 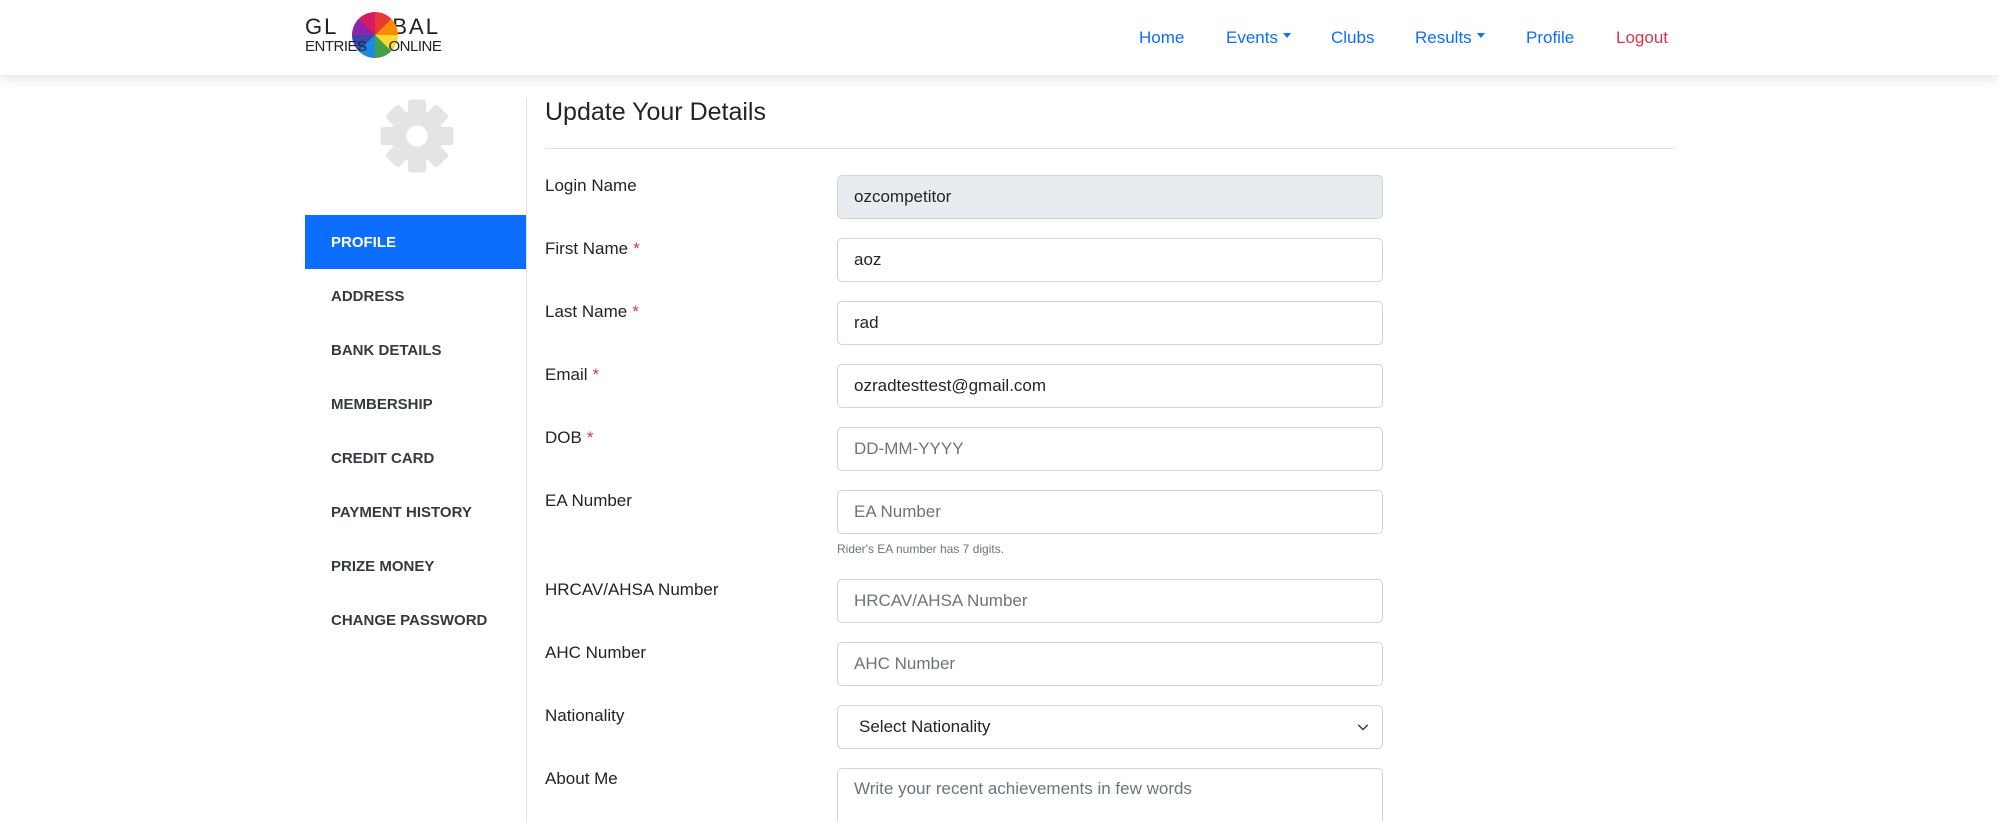 I want to click on about-me-textarea, so click(x=1110, y=794).